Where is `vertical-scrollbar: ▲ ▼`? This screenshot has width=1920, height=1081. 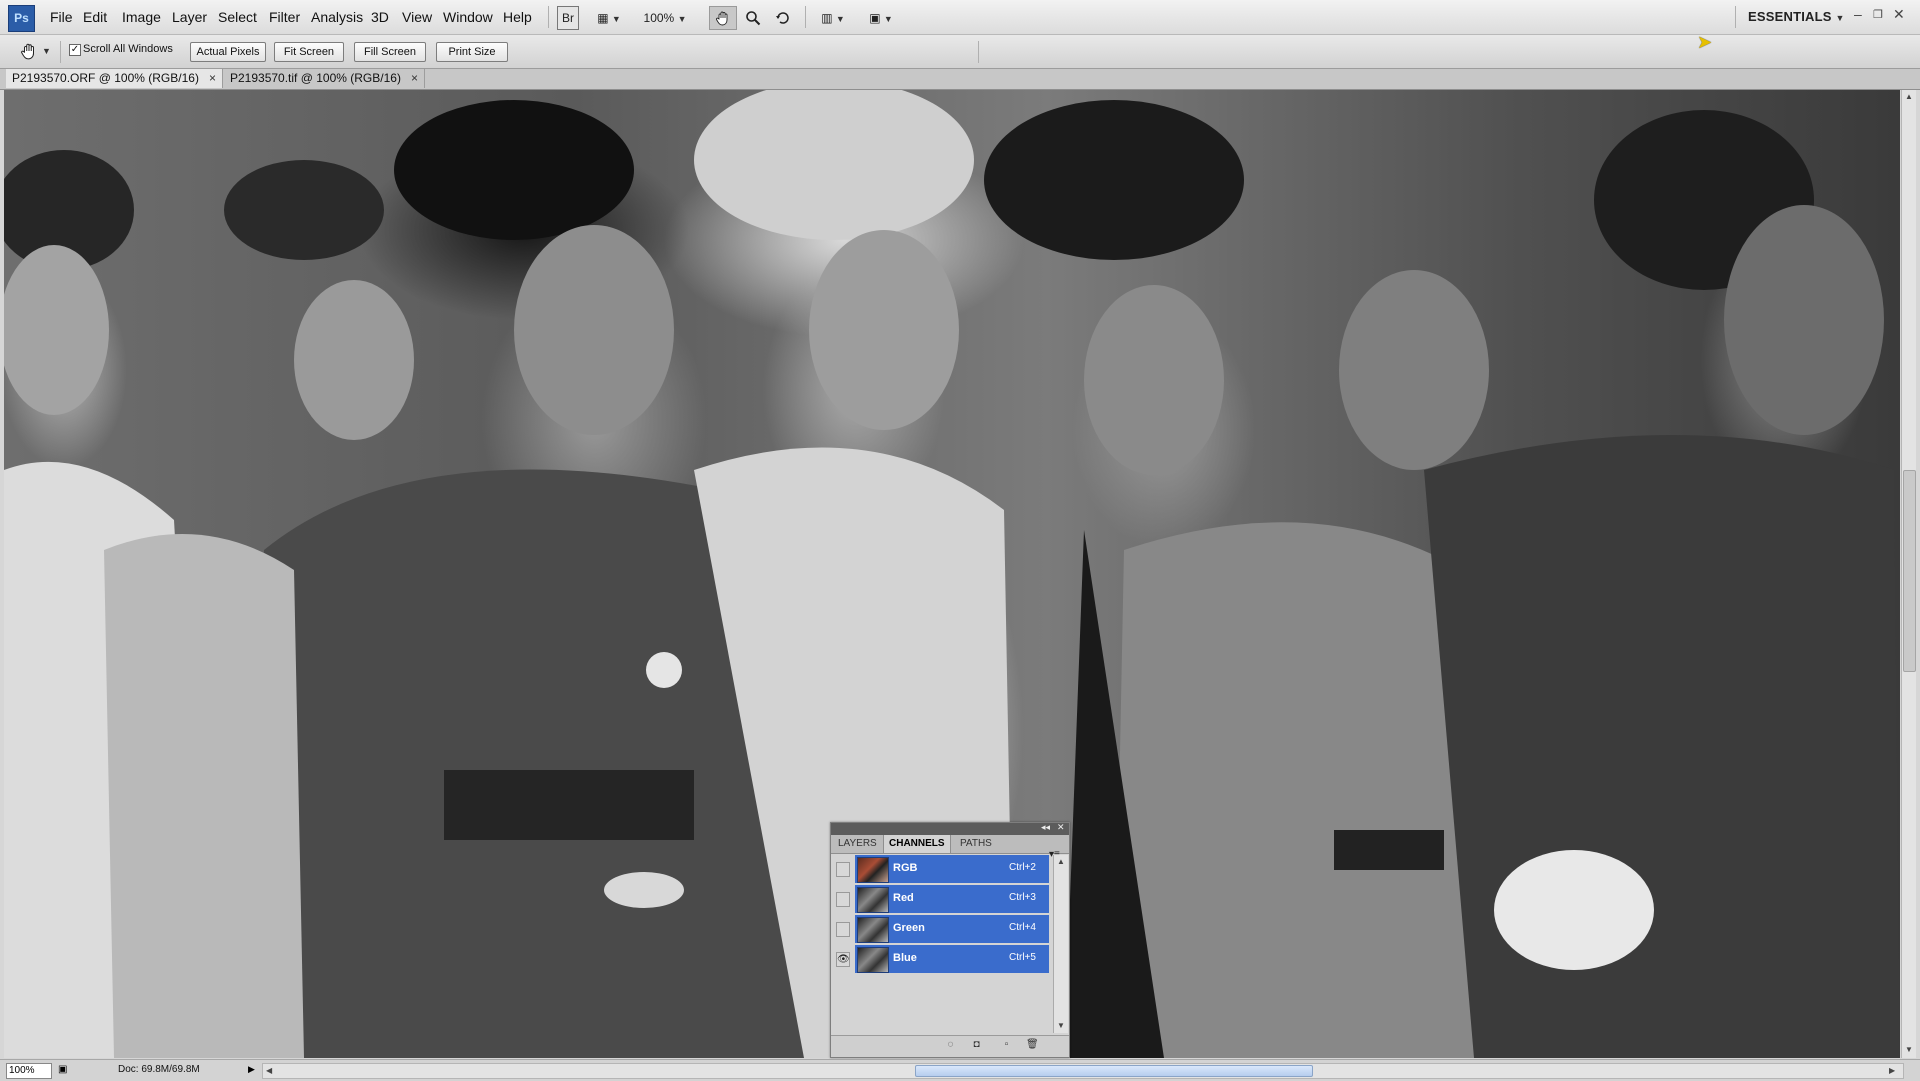 vertical-scrollbar: ▲ ▼ is located at coordinates (1908, 574).